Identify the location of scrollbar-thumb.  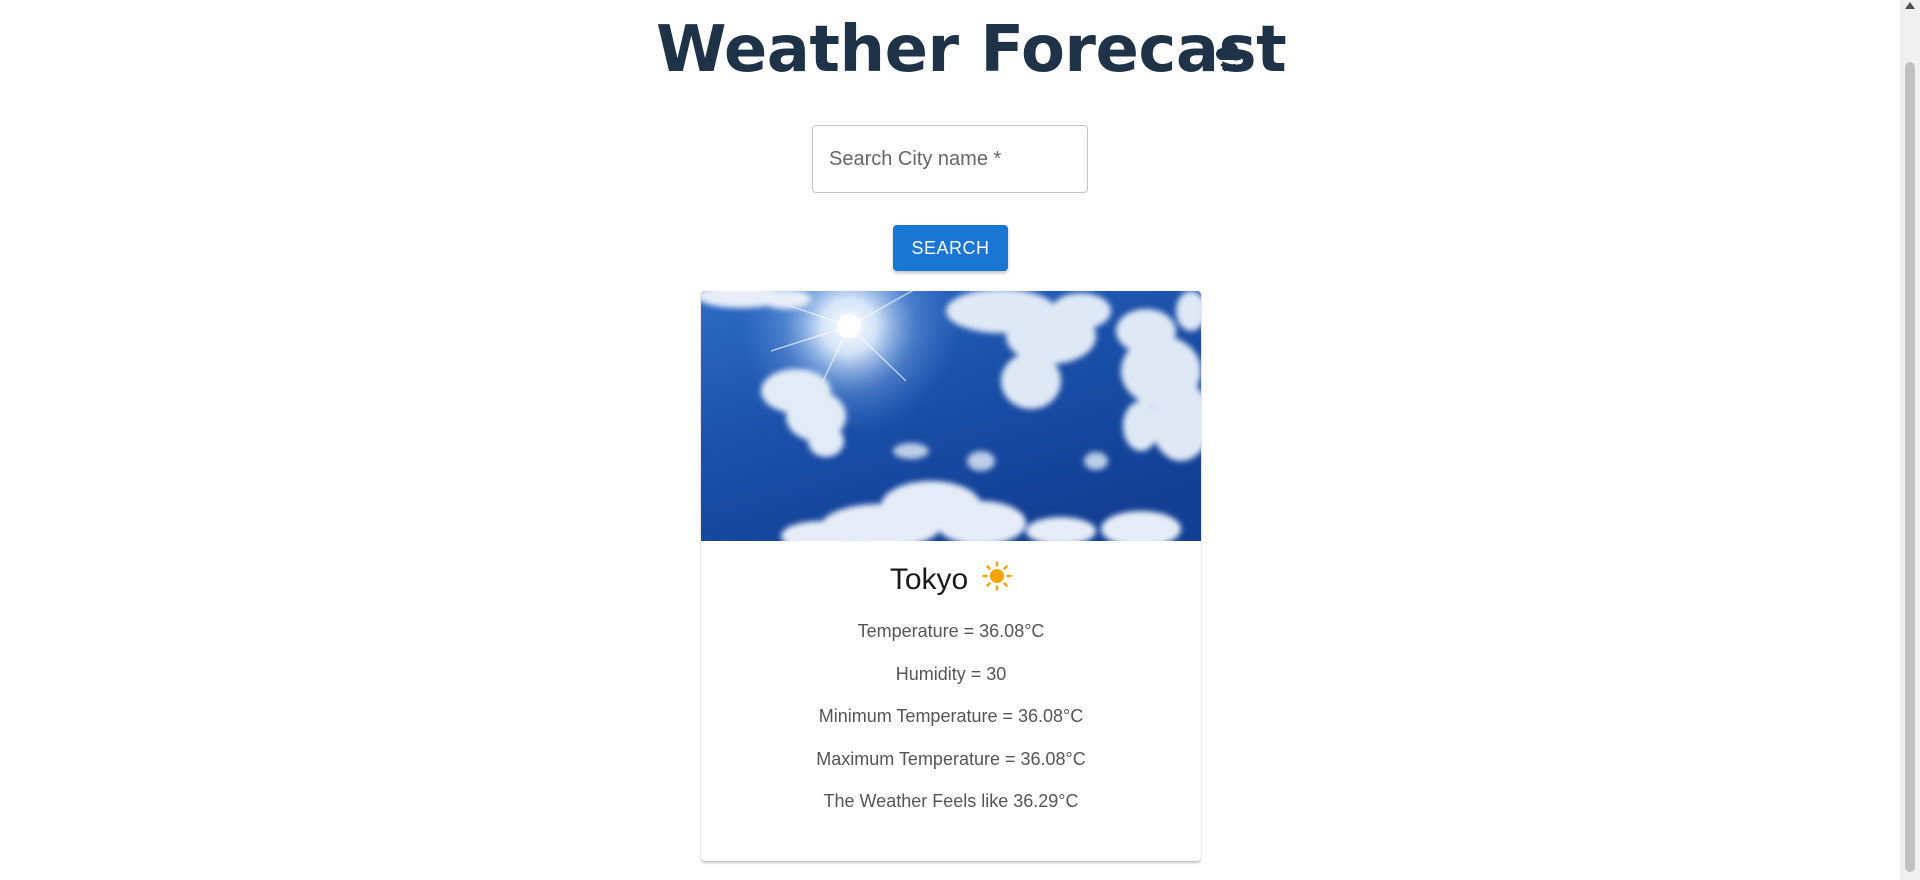
(1910, 467).